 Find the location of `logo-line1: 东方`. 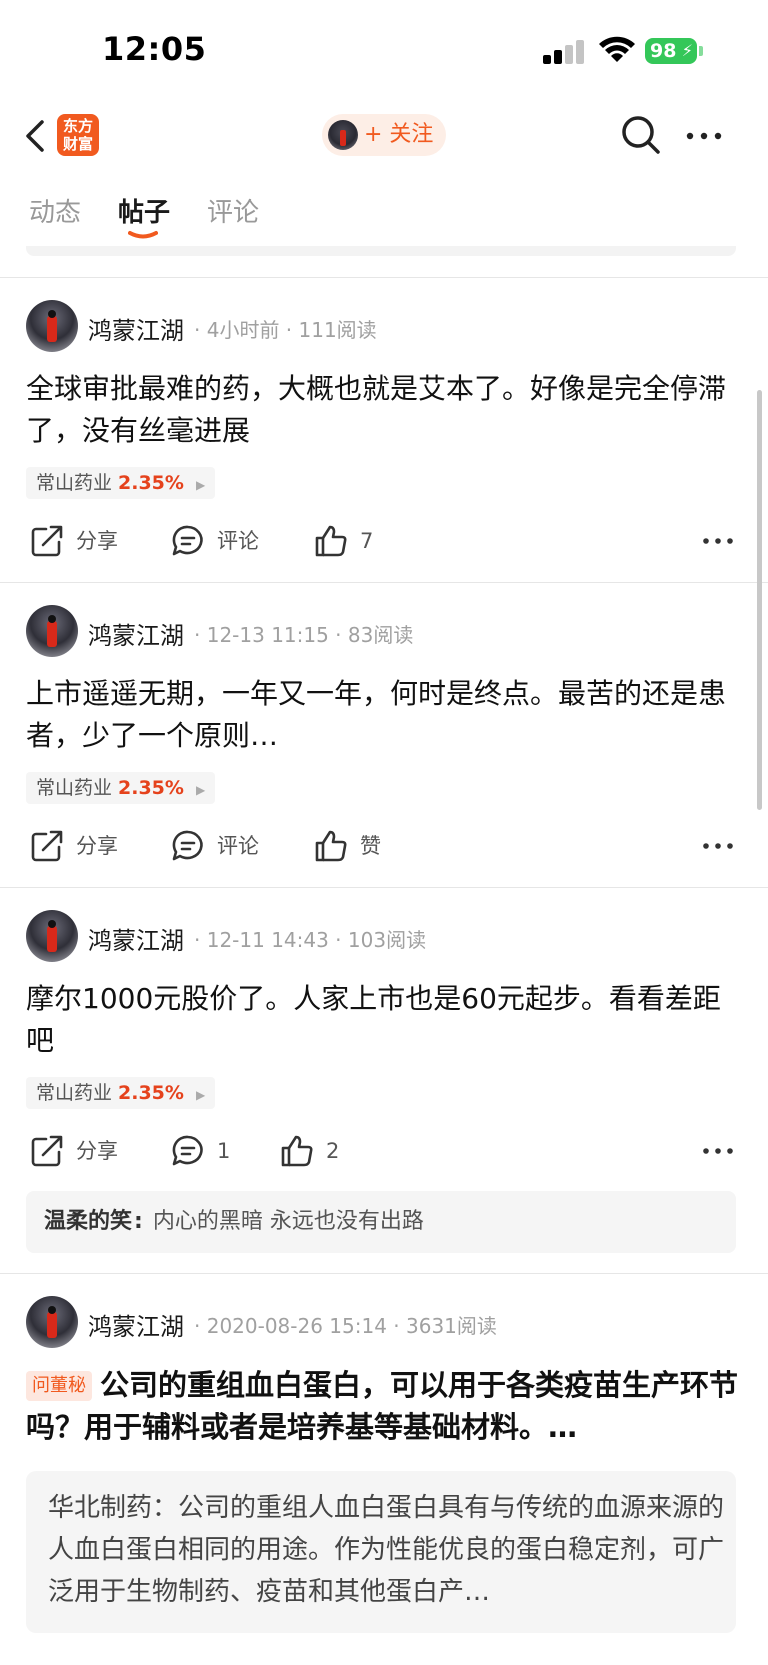

logo-line1: 东方 is located at coordinates (77, 126).